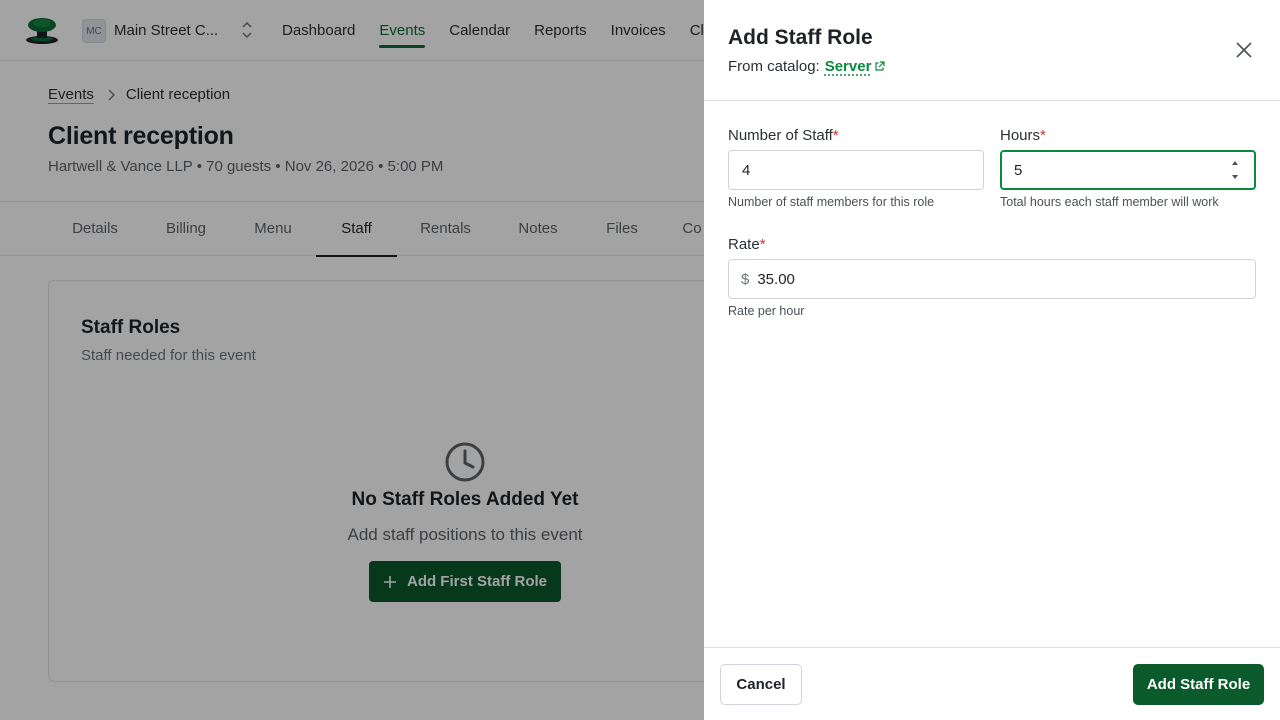  I want to click on spinner-down-icon, so click(1235, 177).